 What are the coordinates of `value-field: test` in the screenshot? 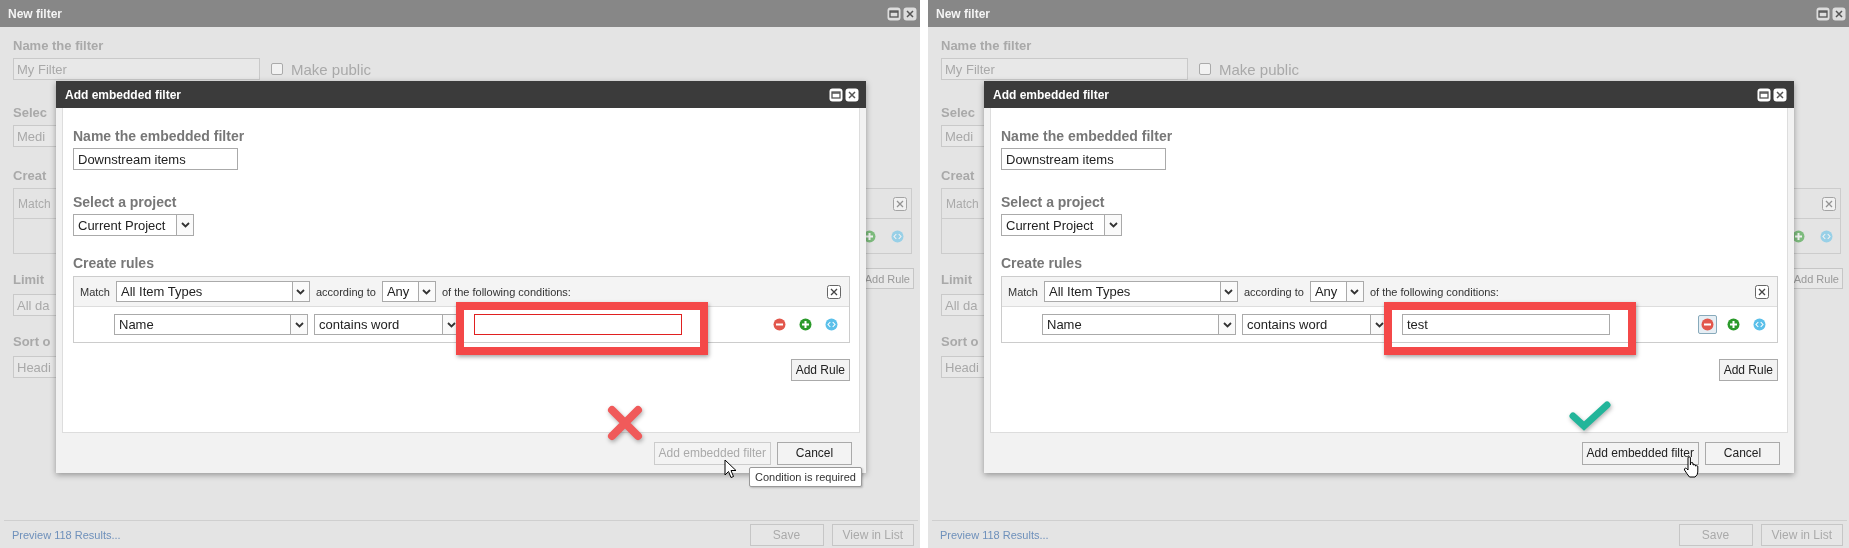 It's located at (1506, 324).